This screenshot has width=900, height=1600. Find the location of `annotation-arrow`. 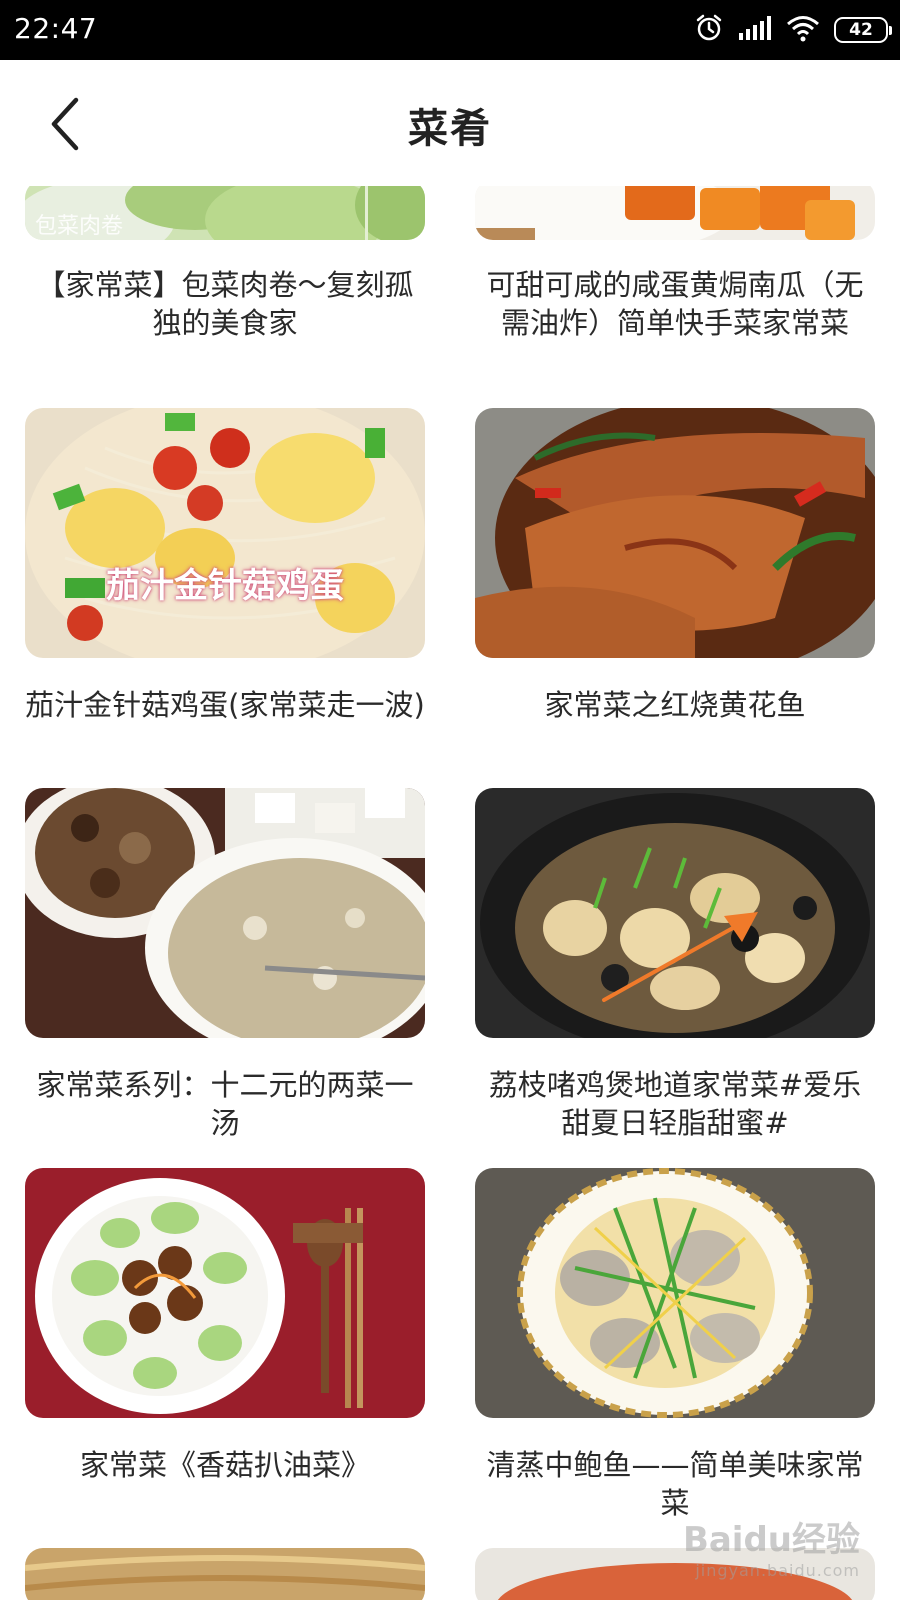

annotation-arrow is located at coordinates (680, 957).